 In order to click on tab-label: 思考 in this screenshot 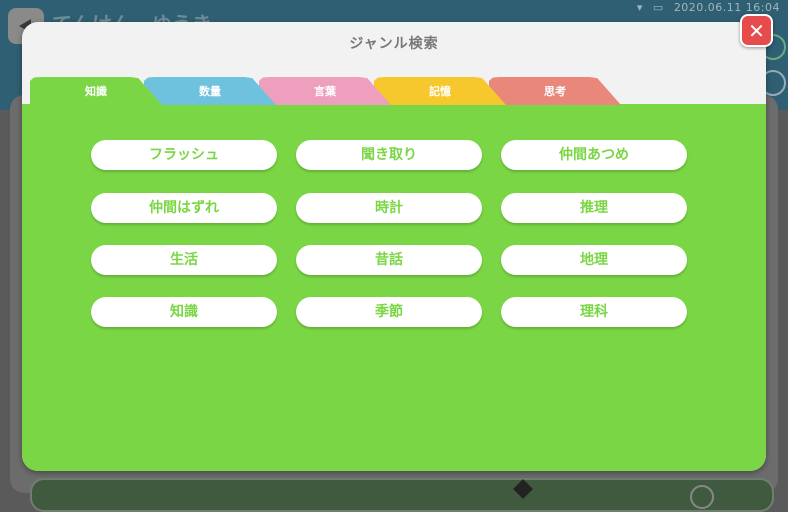, I will do `click(555, 91)`.